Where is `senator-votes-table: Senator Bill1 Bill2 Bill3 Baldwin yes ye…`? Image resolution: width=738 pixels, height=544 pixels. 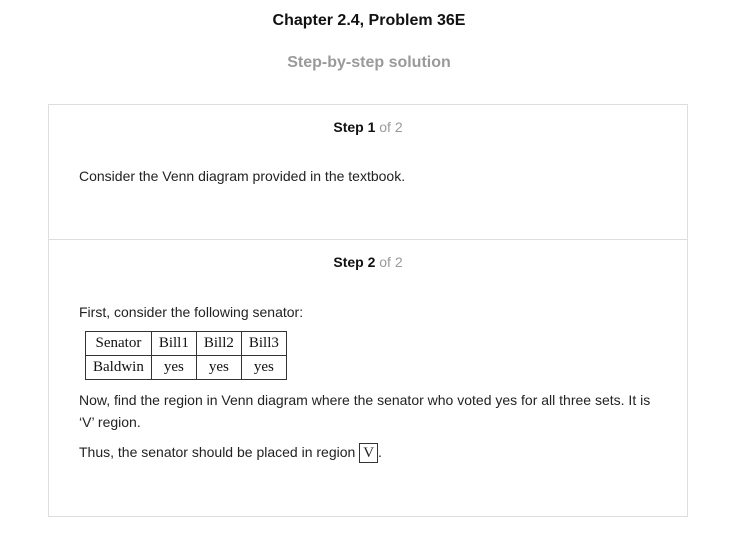 senator-votes-table: Senator Bill1 Bill2 Bill3 Baldwin yes ye… is located at coordinates (186, 355).